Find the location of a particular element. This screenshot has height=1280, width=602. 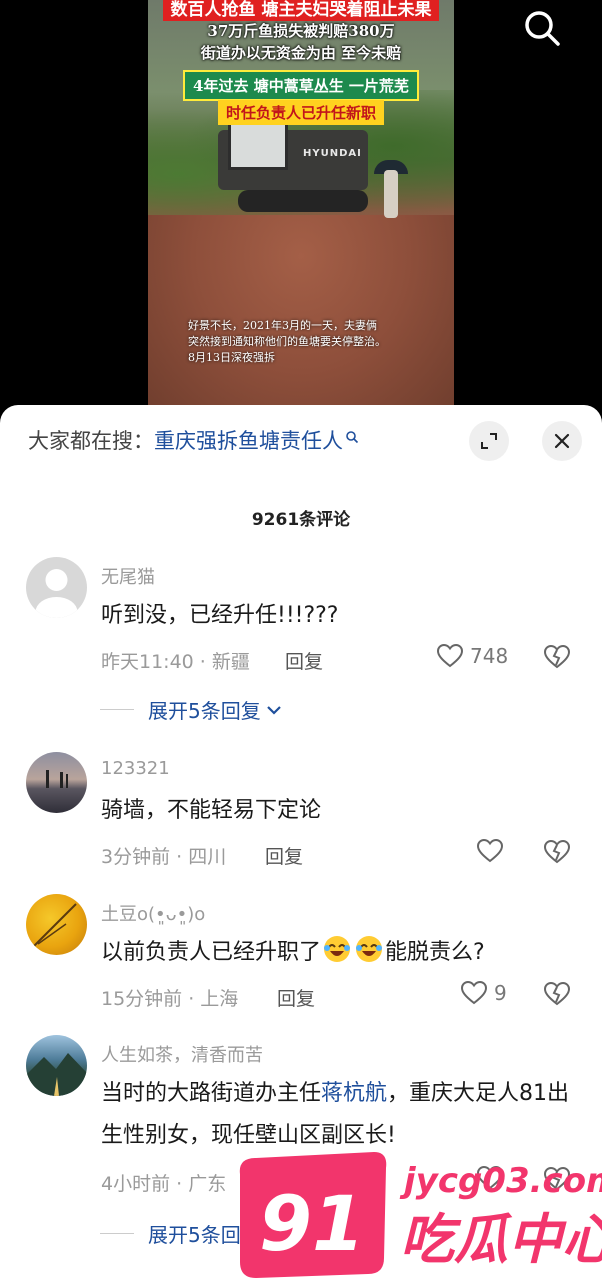

video-person is located at coordinates (391, 194).